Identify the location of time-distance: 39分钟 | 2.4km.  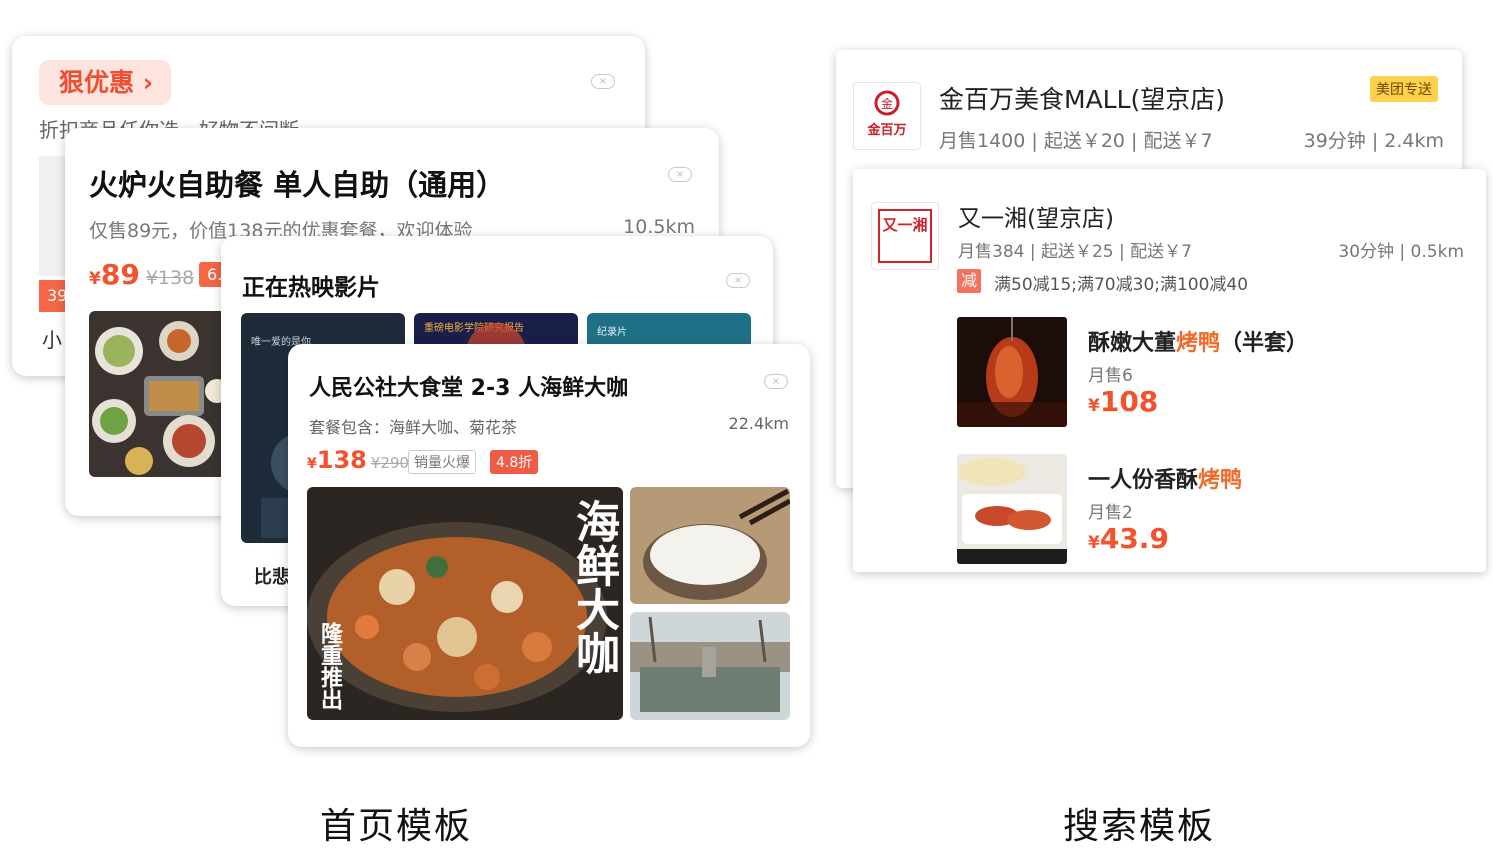
(1373, 141).